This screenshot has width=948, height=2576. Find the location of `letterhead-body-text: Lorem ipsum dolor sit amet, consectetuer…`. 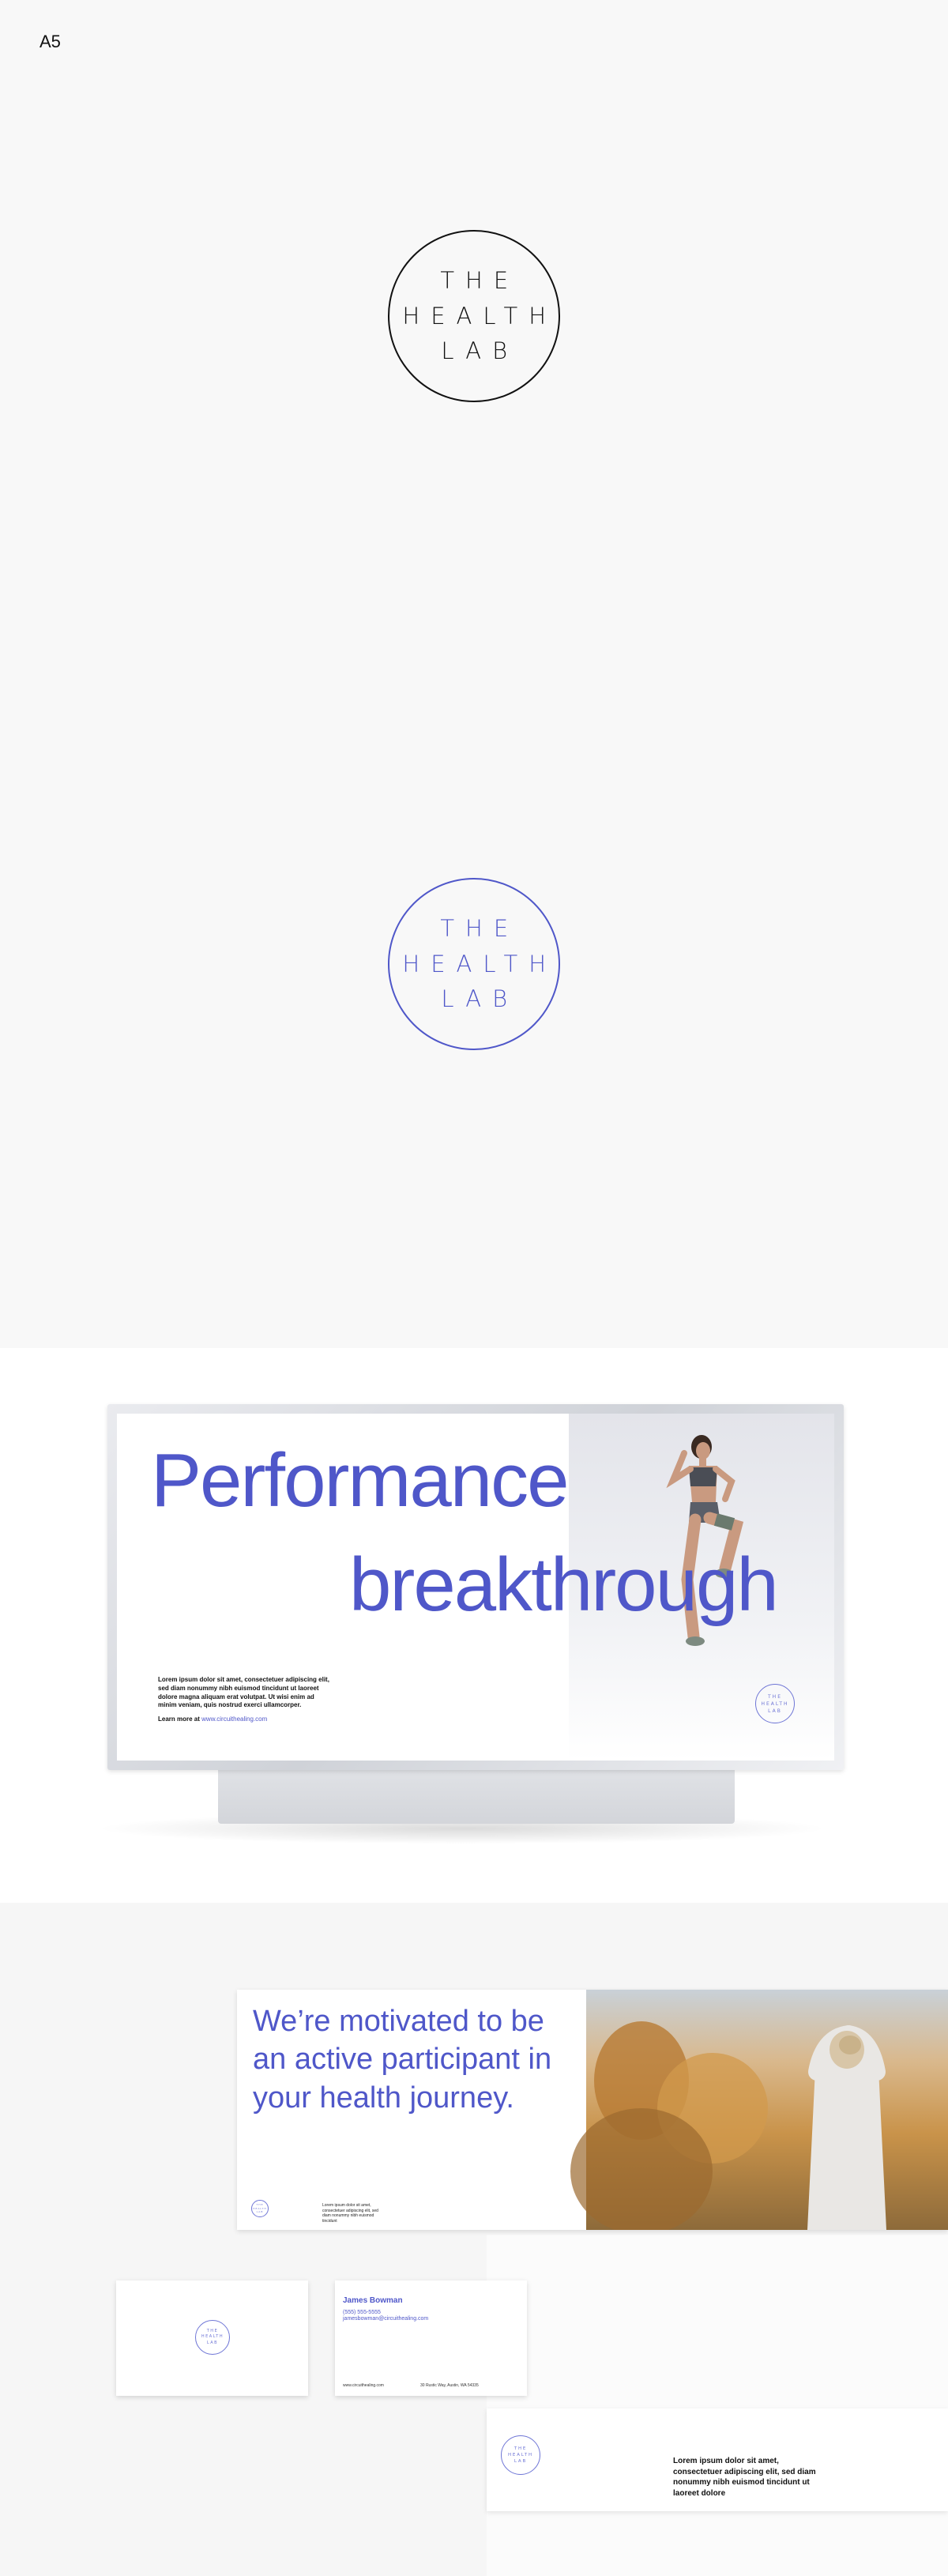

letterhead-body-text: Lorem ipsum dolor sit amet, consectetuer… is located at coordinates (745, 2477).